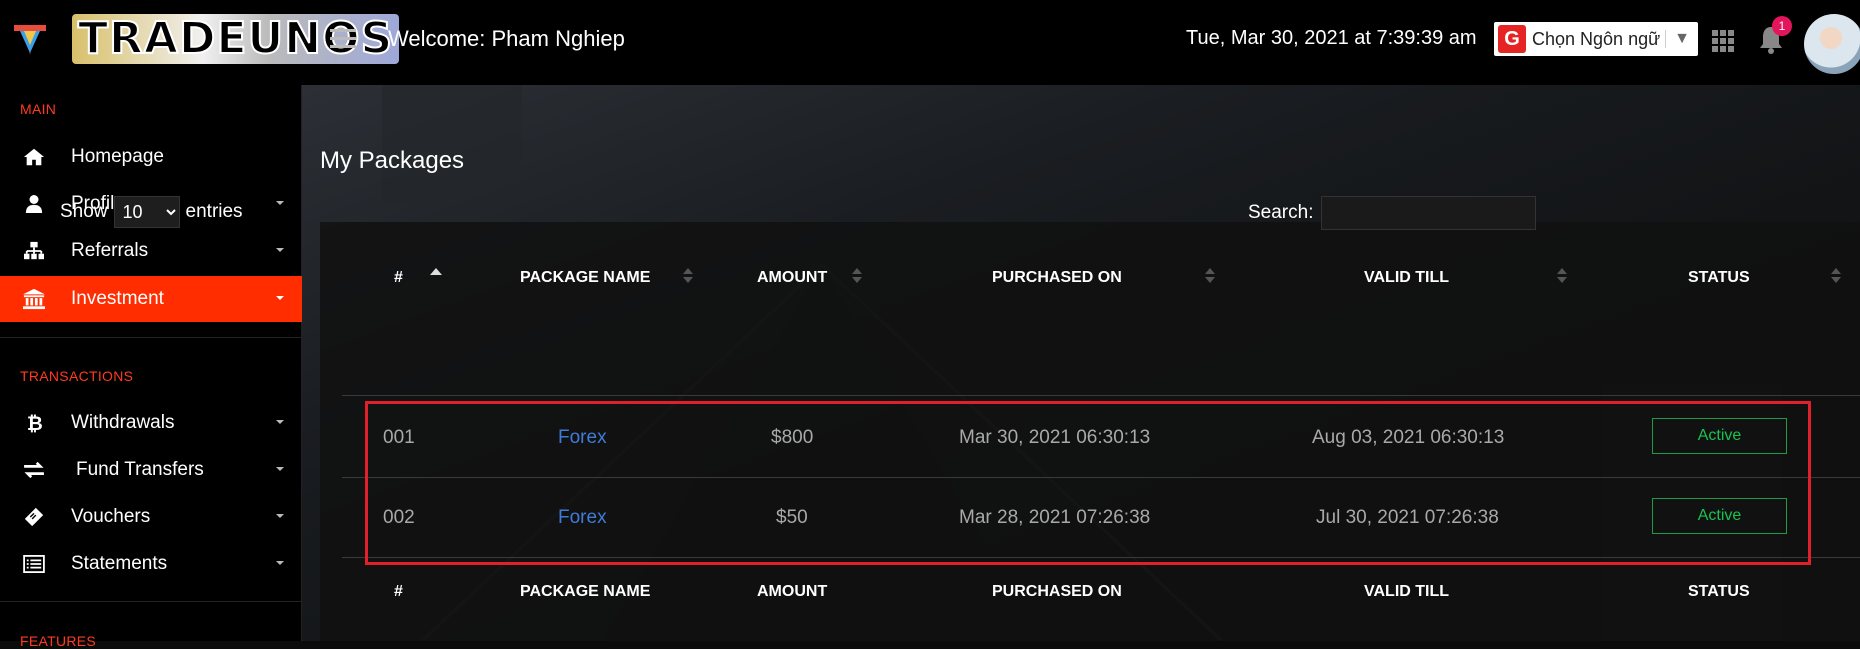  What do you see at coordinates (119, 563) in the screenshot?
I see `sidebar-item-label: Statements` at bounding box center [119, 563].